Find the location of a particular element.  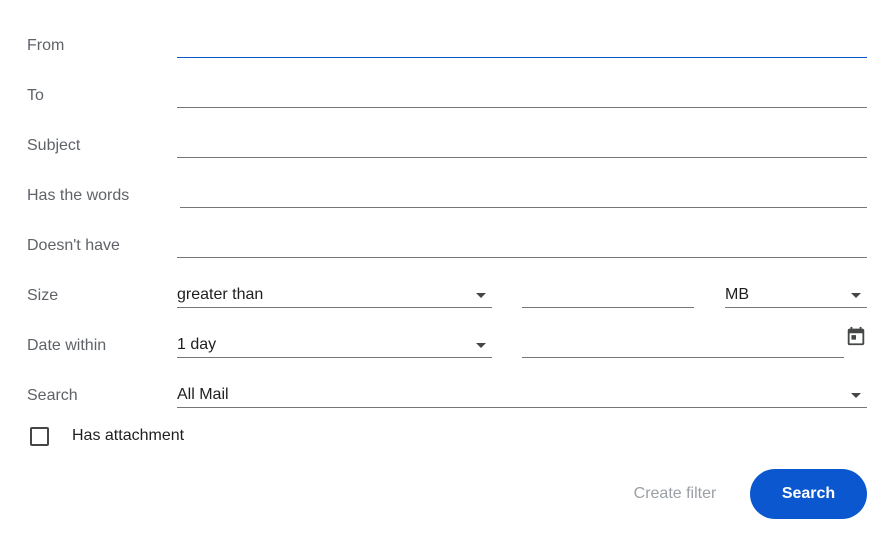

to-row: To is located at coordinates (445, 85).